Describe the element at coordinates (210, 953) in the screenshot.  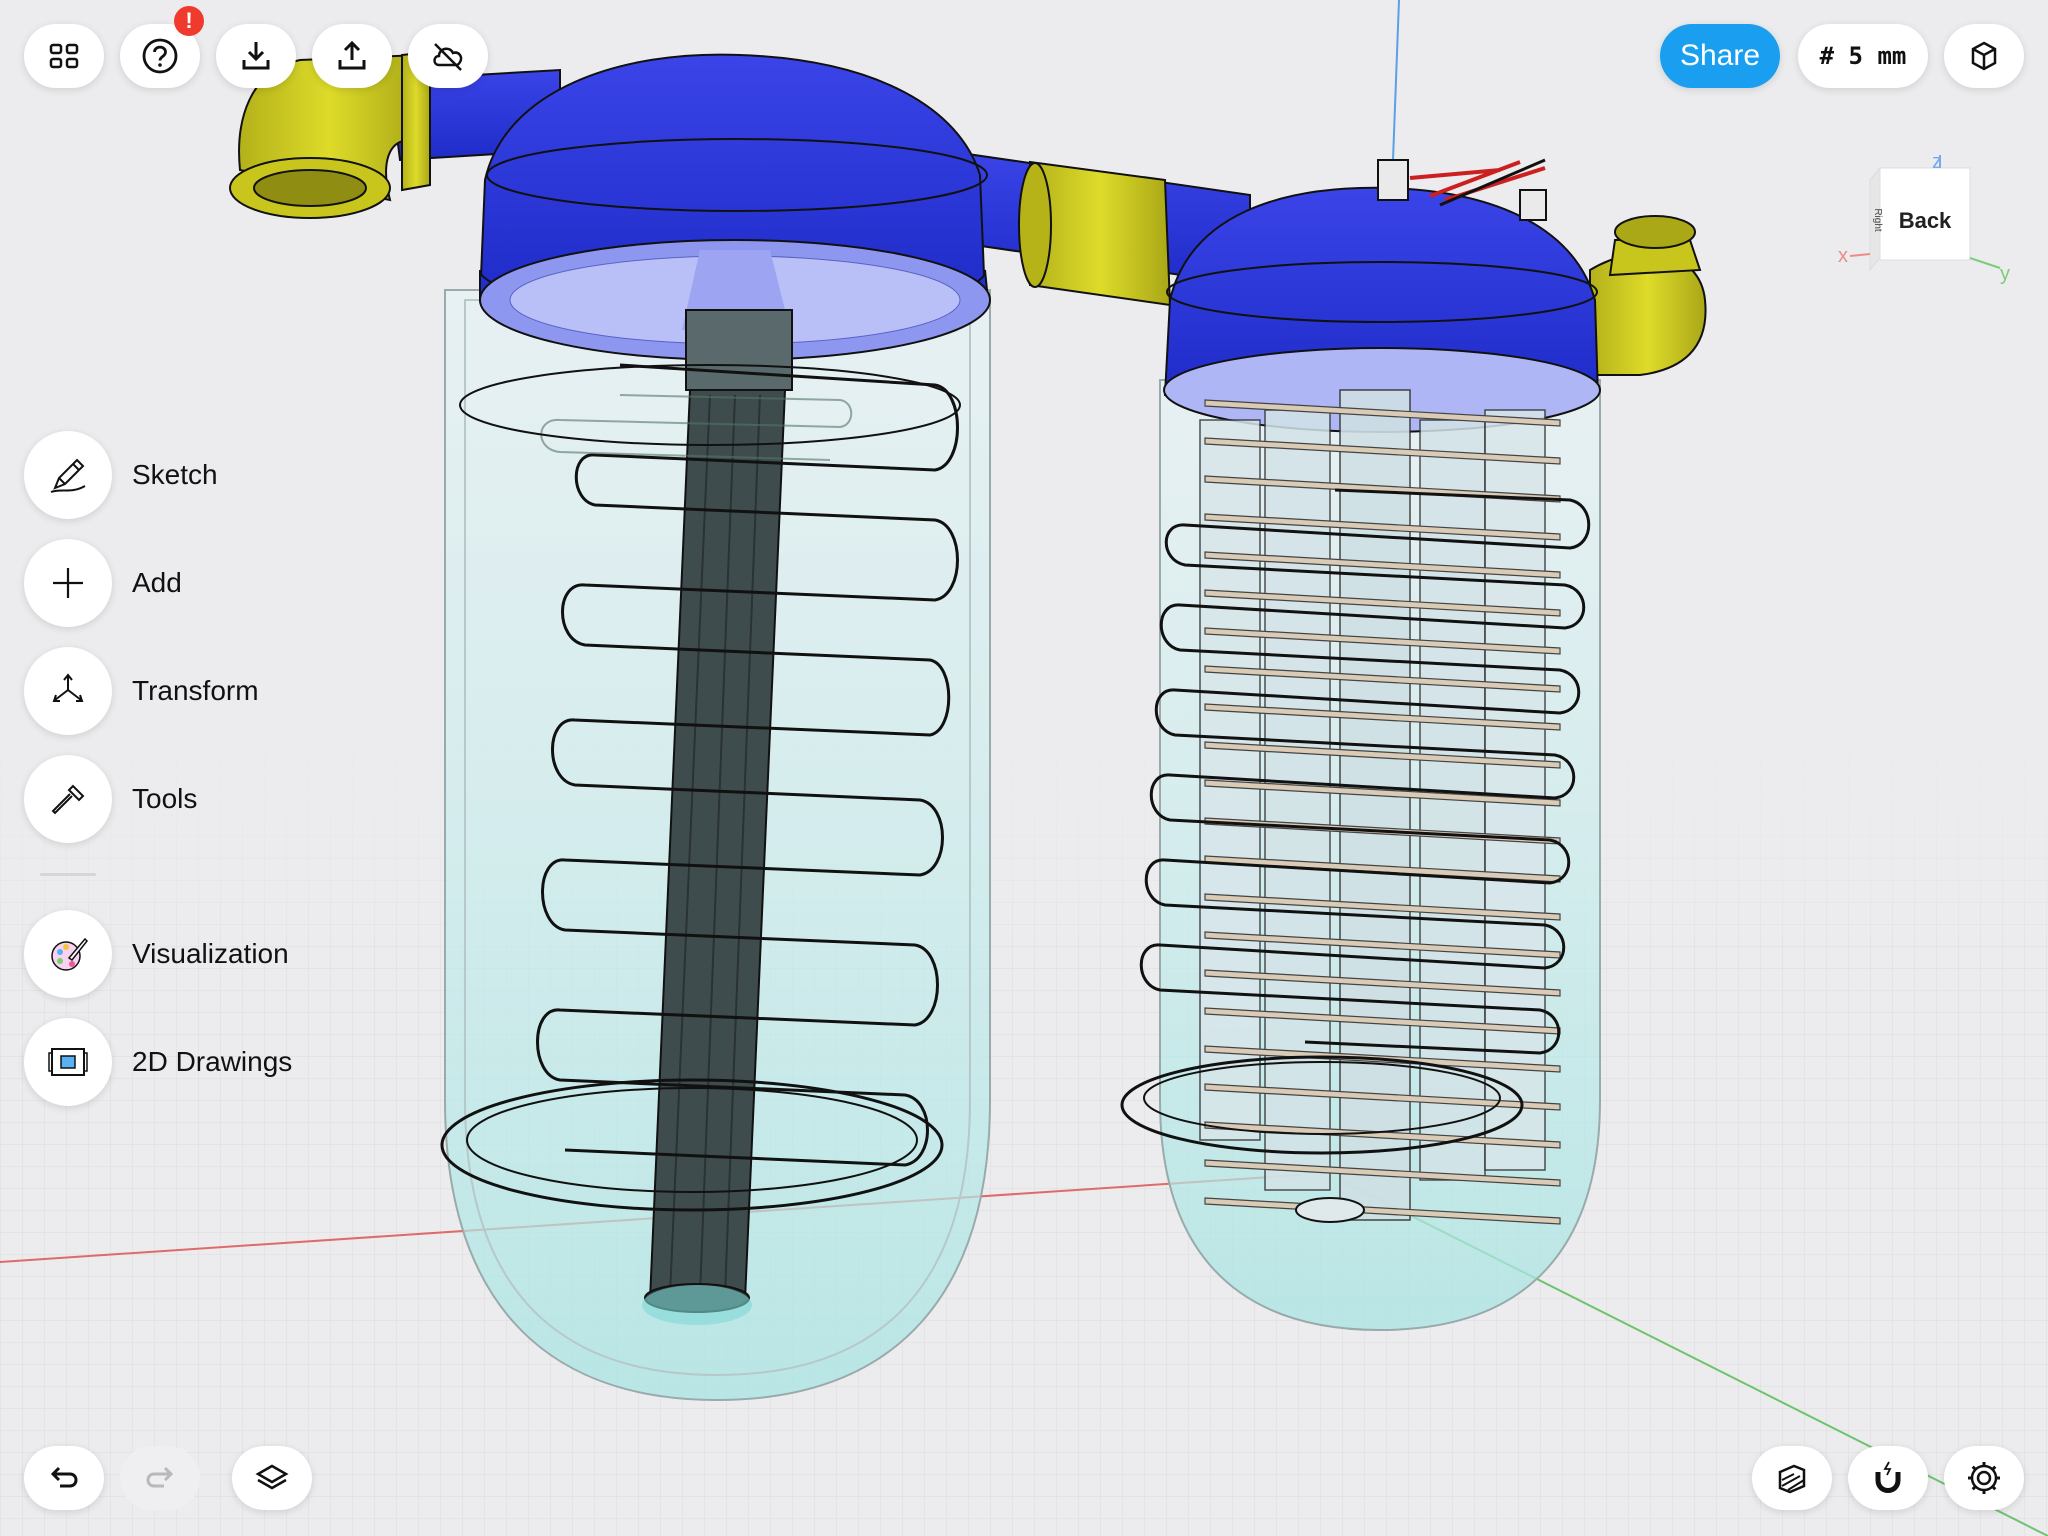
I see `sidebar-item-label: Visualization` at that location.